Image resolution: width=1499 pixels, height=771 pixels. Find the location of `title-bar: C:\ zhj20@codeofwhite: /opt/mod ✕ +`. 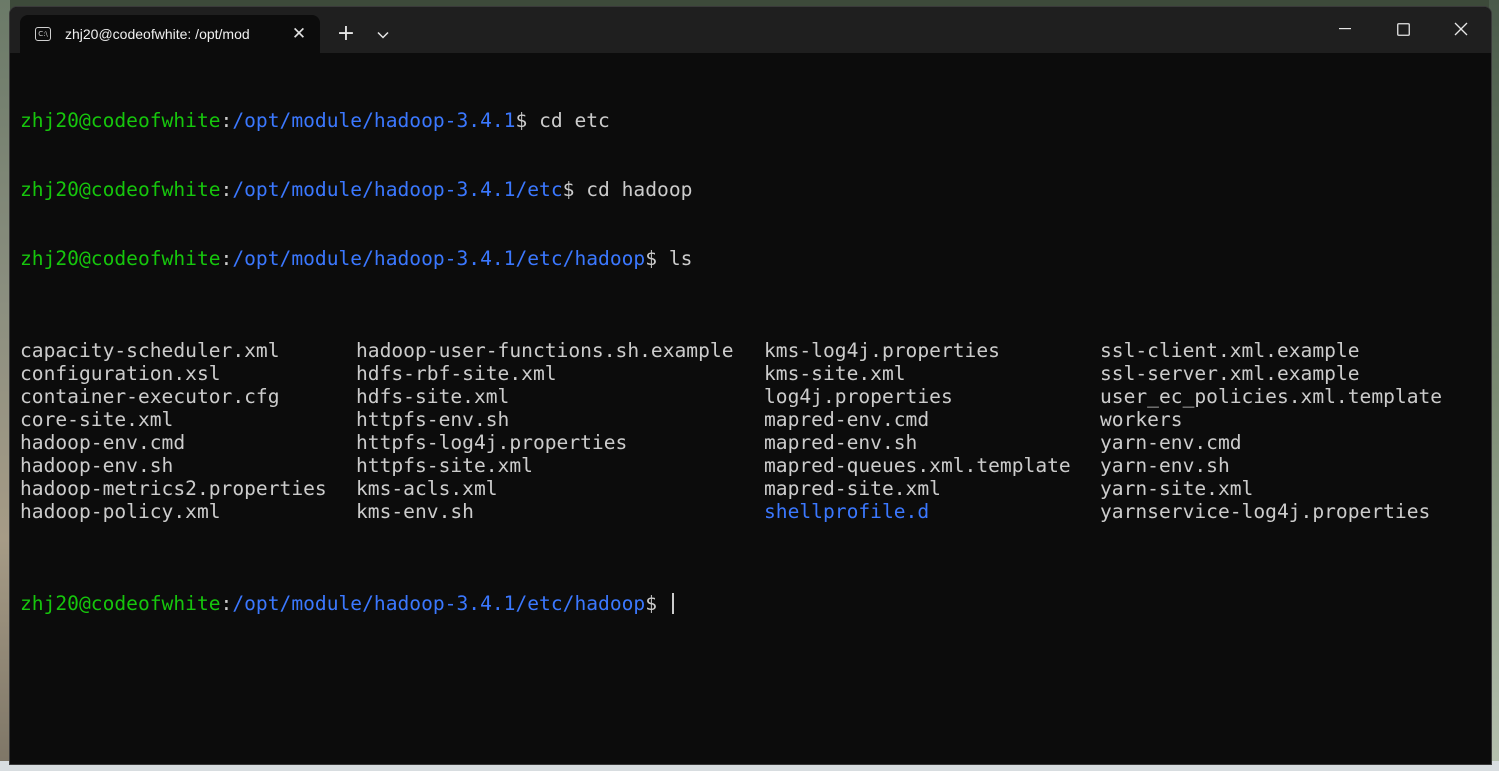

title-bar: C:\ zhj20@codeofwhite: /opt/mod ✕ + is located at coordinates (750, 30).